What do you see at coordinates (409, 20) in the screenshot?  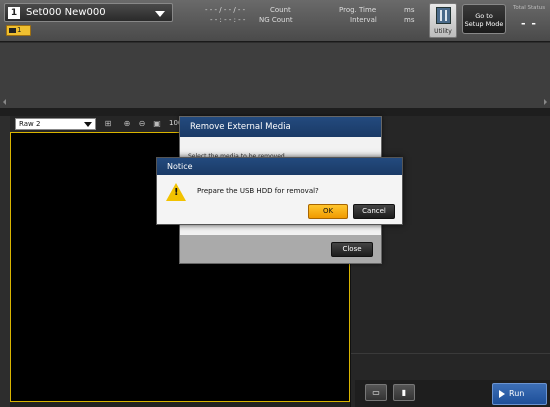 I see `interval-unit: ms` at bounding box center [409, 20].